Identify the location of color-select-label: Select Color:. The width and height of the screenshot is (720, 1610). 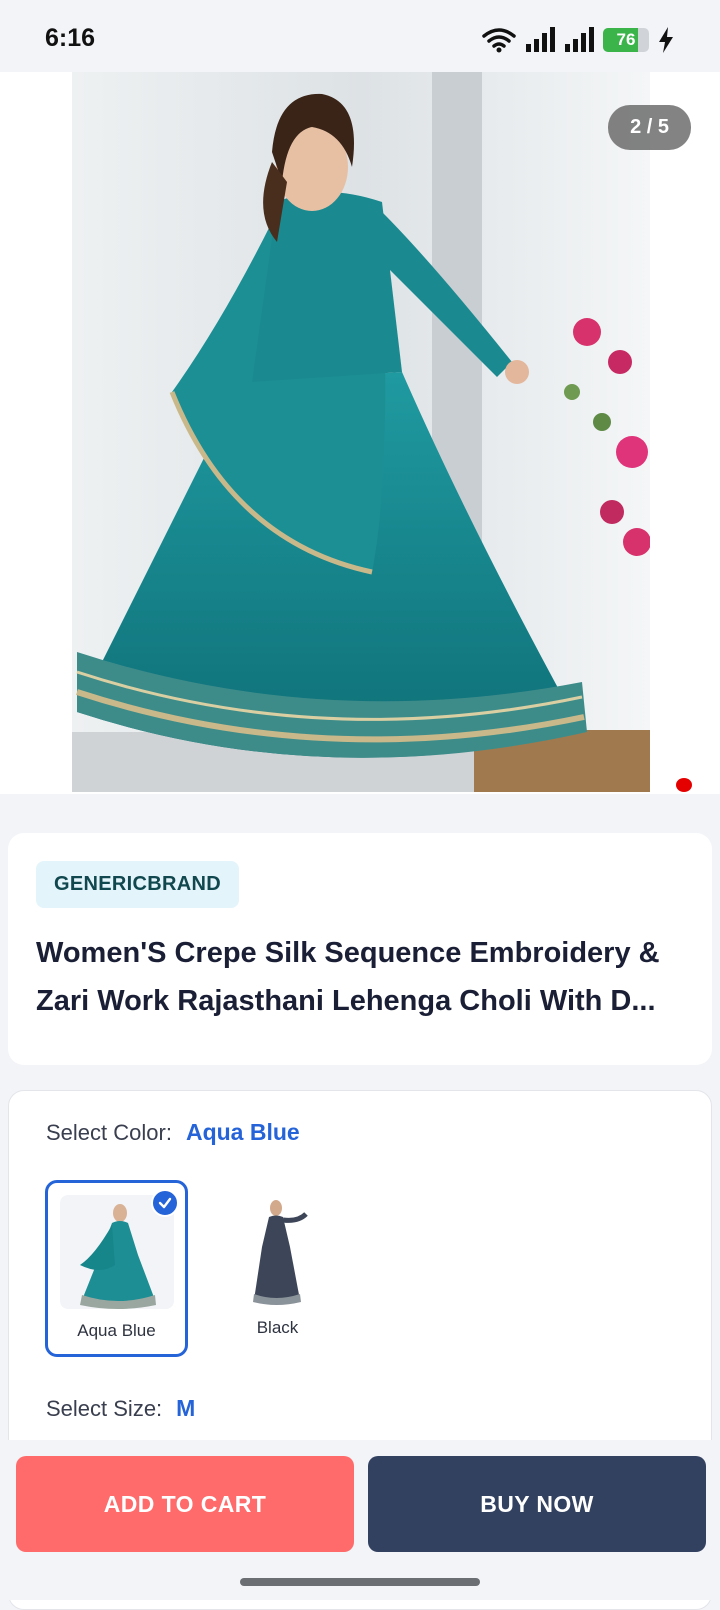
(109, 1132).